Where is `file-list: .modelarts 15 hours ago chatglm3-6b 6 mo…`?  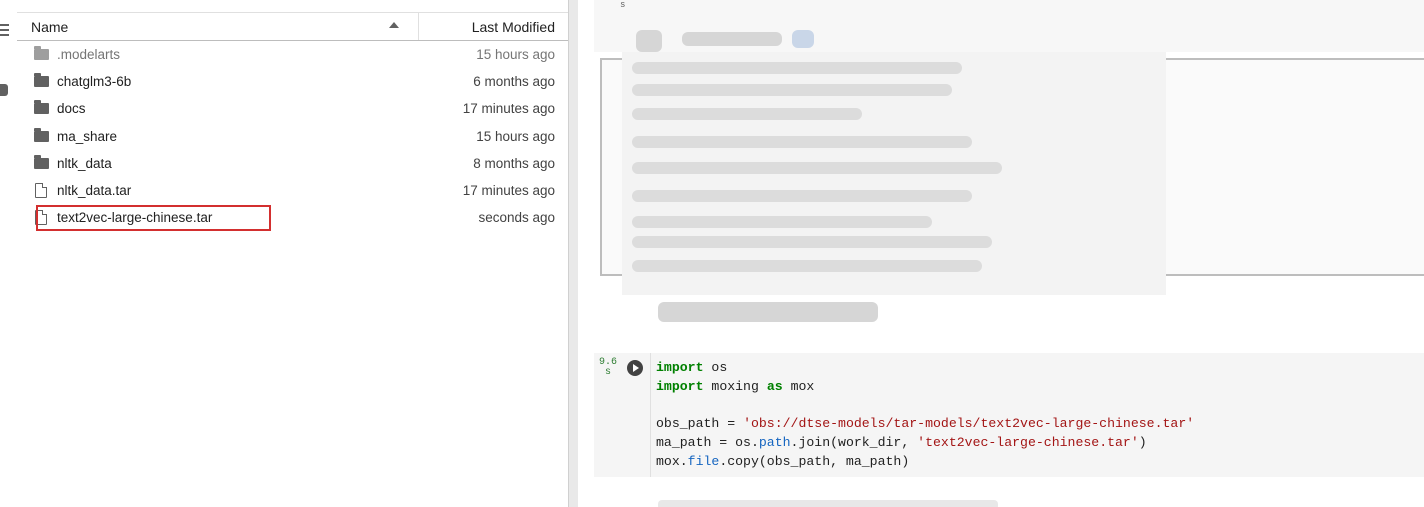 file-list: .modelarts 15 hours ago chatglm3-6b 6 mo… is located at coordinates (292, 136).